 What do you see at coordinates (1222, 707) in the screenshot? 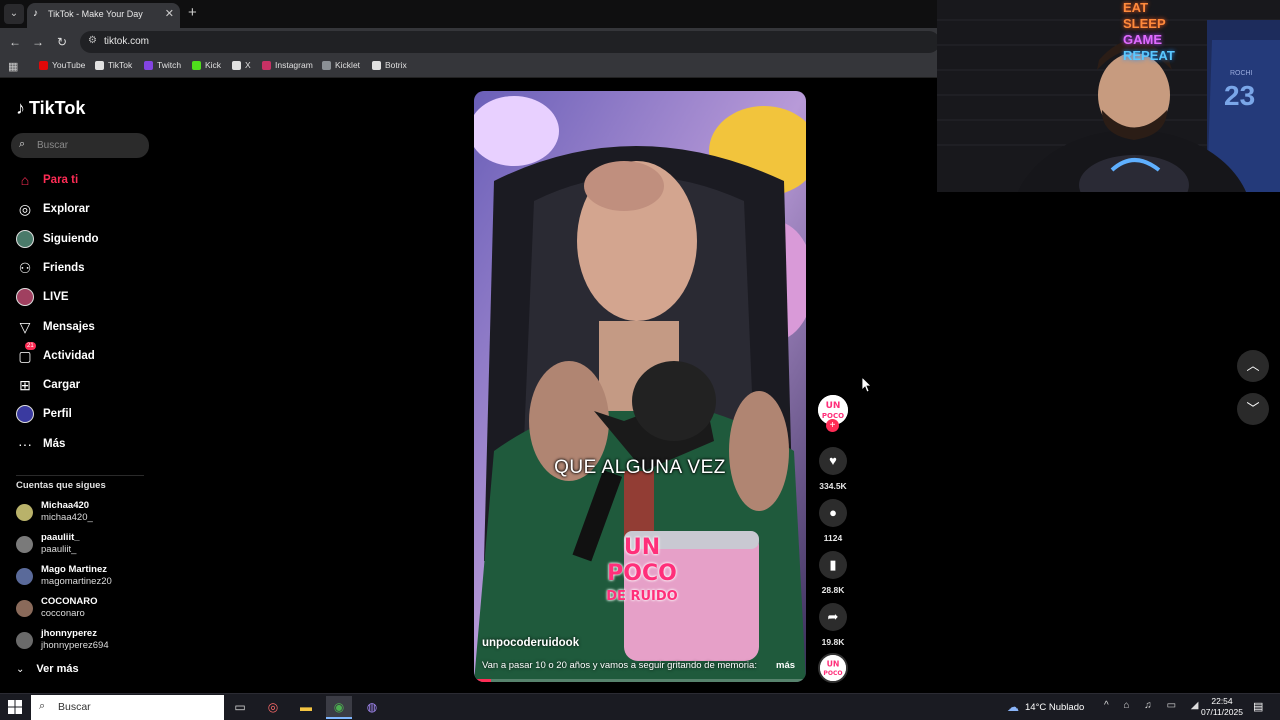
I see `clock: 22:54 07/11/2025` at bounding box center [1222, 707].